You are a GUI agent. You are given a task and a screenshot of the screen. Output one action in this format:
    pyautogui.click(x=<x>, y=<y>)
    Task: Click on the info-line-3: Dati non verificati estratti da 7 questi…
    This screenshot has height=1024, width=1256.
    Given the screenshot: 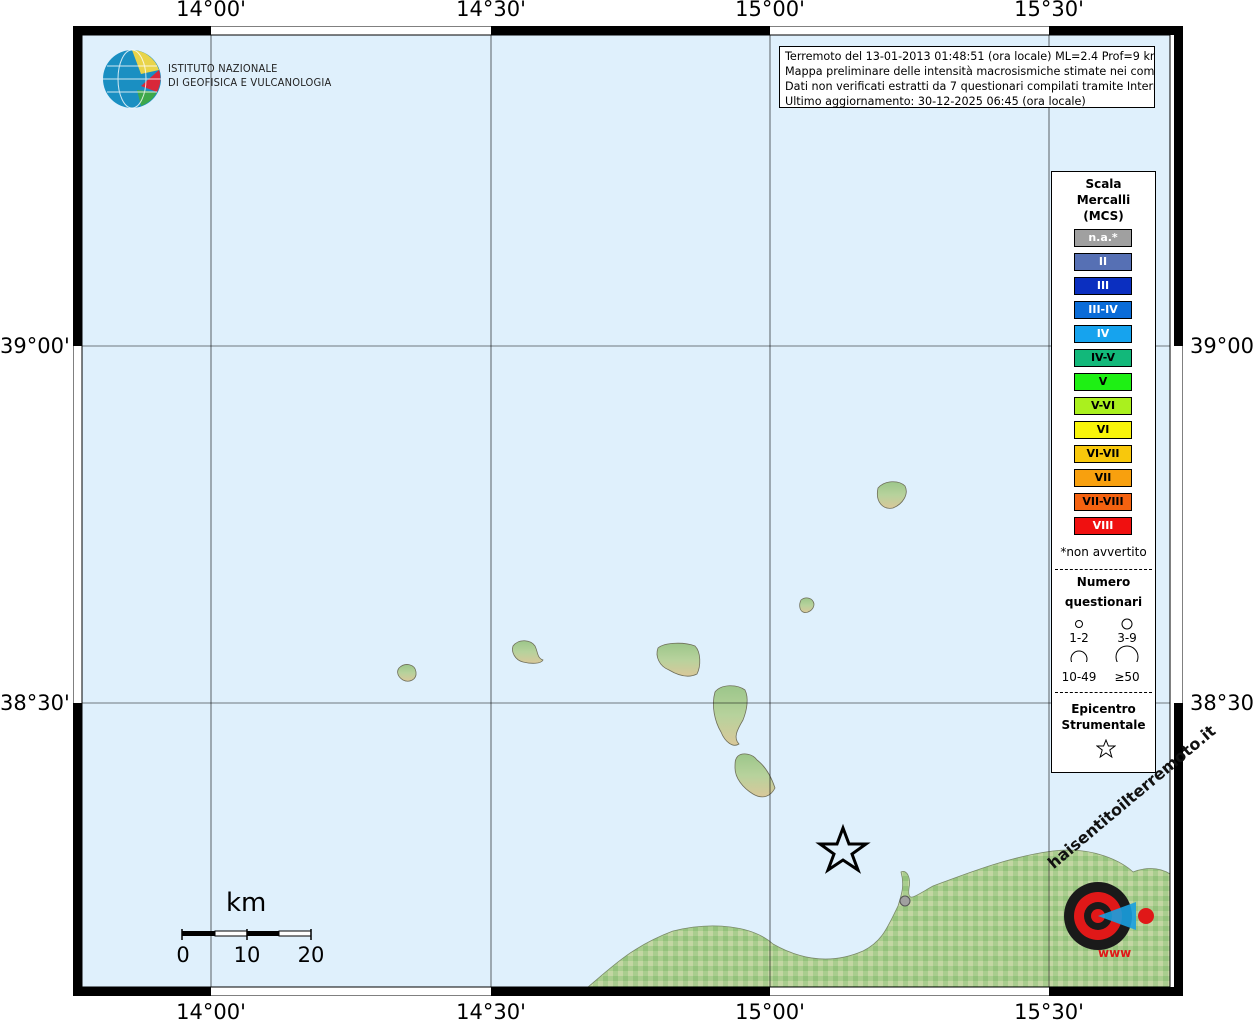 What is the action you would take?
    pyautogui.click(x=970, y=86)
    